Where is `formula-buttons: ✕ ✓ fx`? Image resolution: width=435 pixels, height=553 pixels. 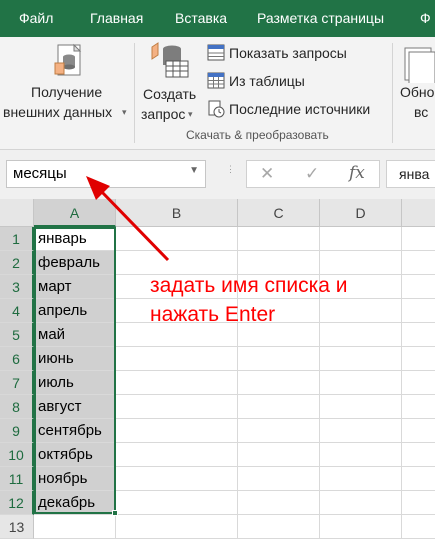 formula-buttons: ✕ ✓ fx is located at coordinates (313, 174).